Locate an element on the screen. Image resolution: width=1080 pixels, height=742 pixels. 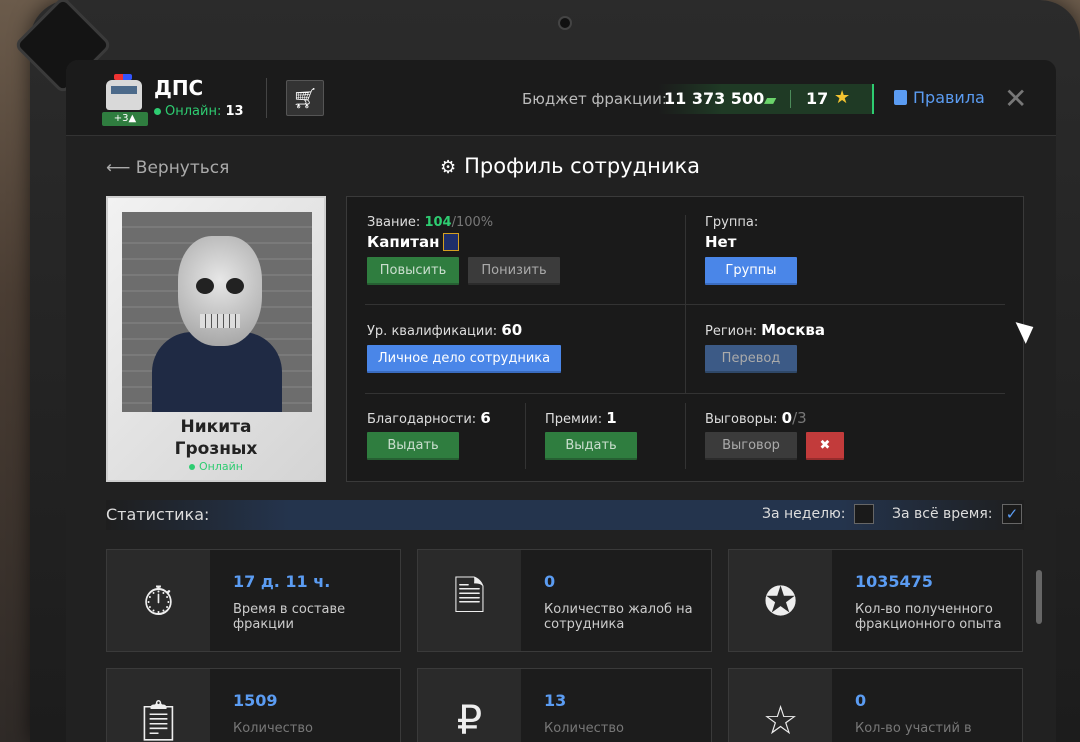
shop-button: 🛒︎ is located at coordinates (305, 98).